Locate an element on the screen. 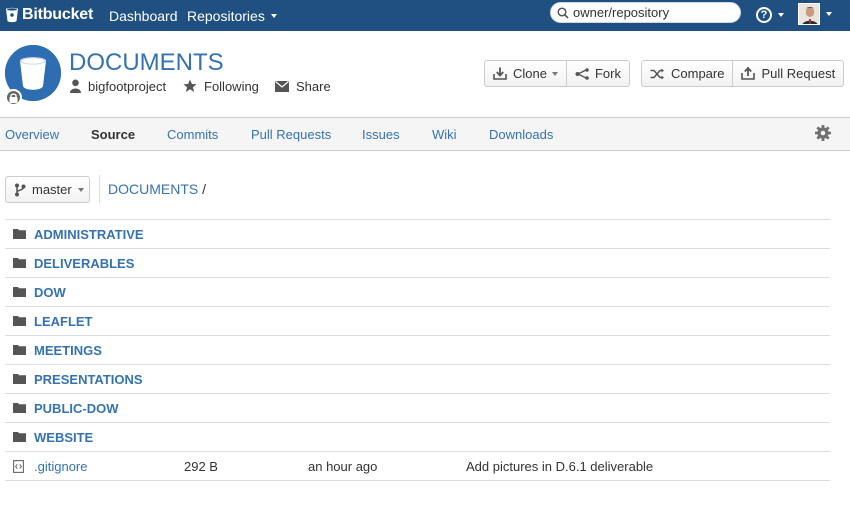 The height and width of the screenshot is (517, 850). following-toggle: Following is located at coordinates (221, 86).